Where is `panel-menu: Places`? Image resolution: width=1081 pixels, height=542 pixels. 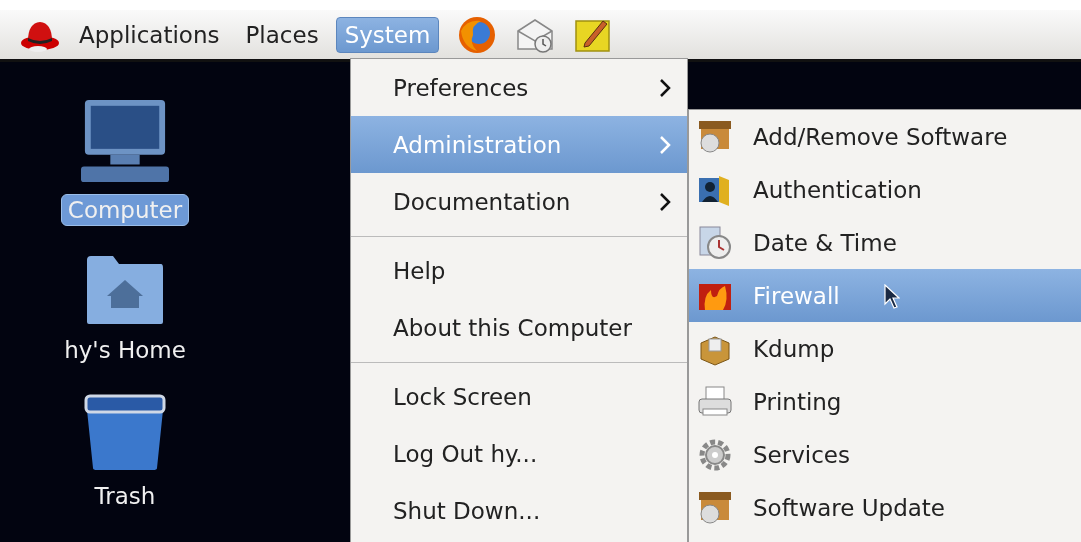
panel-menu: Places is located at coordinates (282, 34).